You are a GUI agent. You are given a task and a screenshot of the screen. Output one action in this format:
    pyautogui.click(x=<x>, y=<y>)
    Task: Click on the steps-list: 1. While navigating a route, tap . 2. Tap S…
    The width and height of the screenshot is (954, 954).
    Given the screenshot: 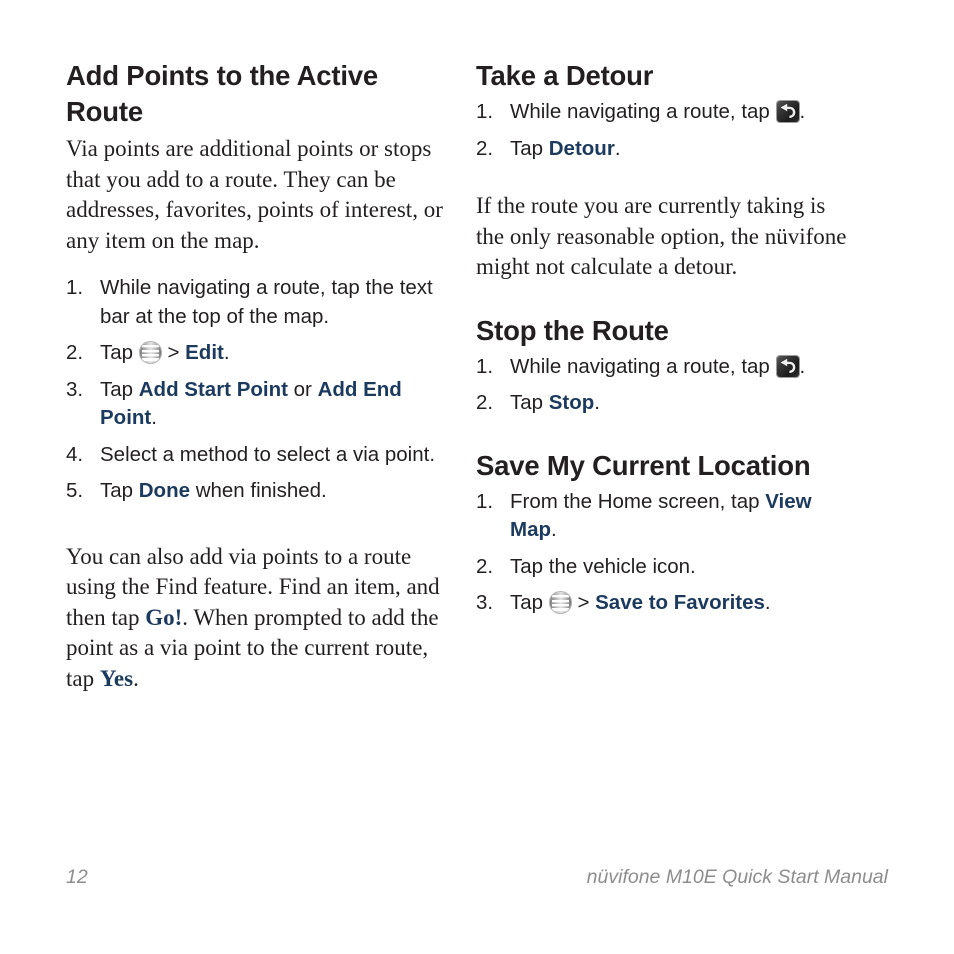 What is the action you would take?
    pyautogui.click(x=666, y=385)
    